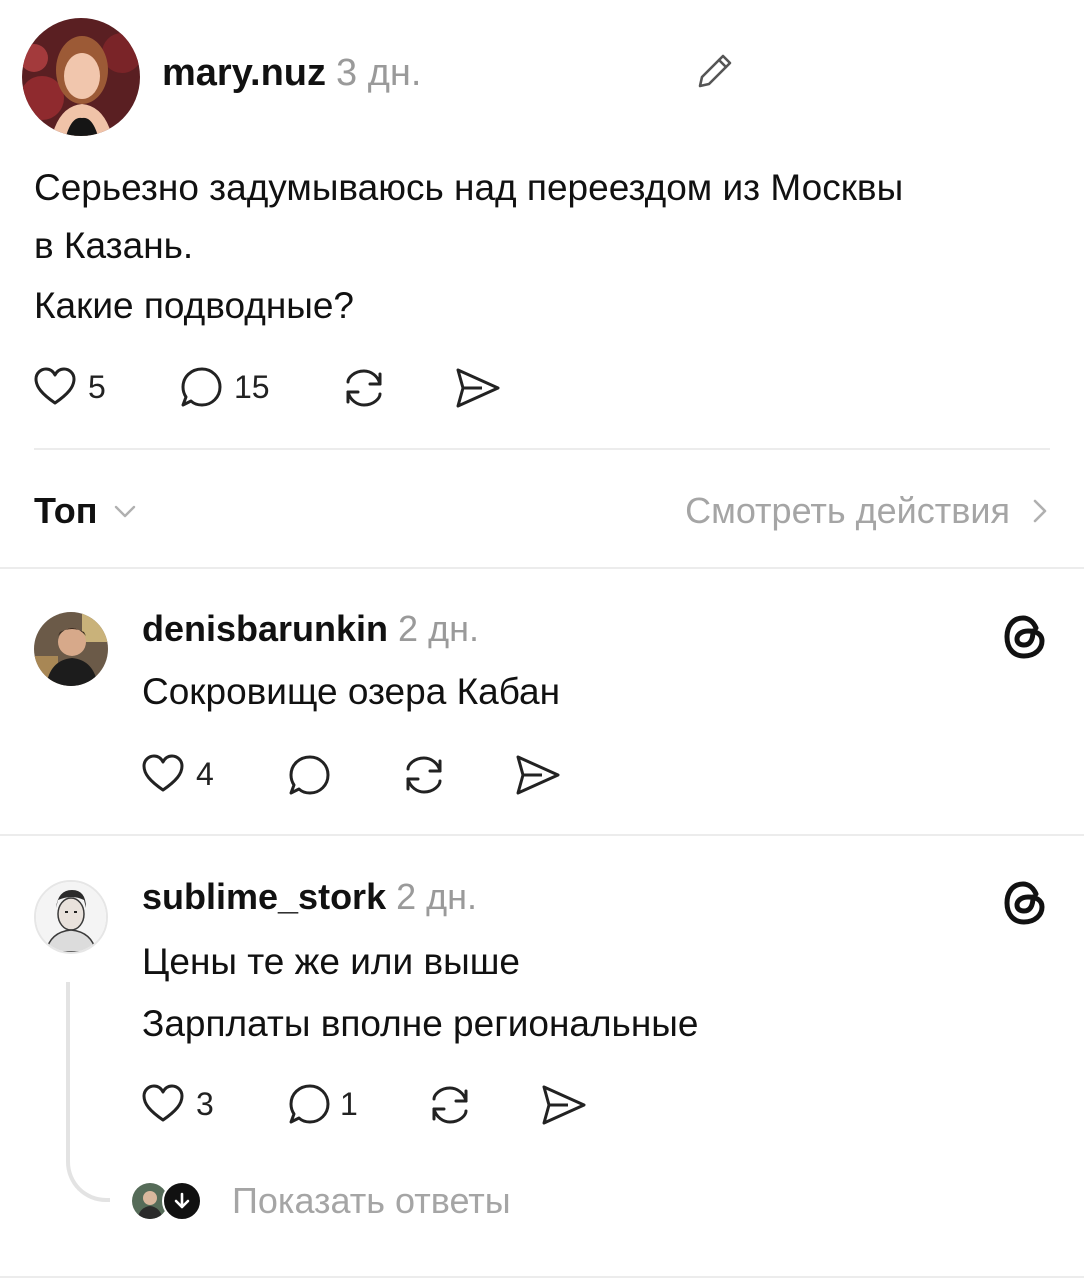 The width and height of the screenshot is (1084, 1280). What do you see at coordinates (351, 691) in the screenshot?
I see `reply-text-line-1: Сокровище озера Кабан` at bounding box center [351, 691].